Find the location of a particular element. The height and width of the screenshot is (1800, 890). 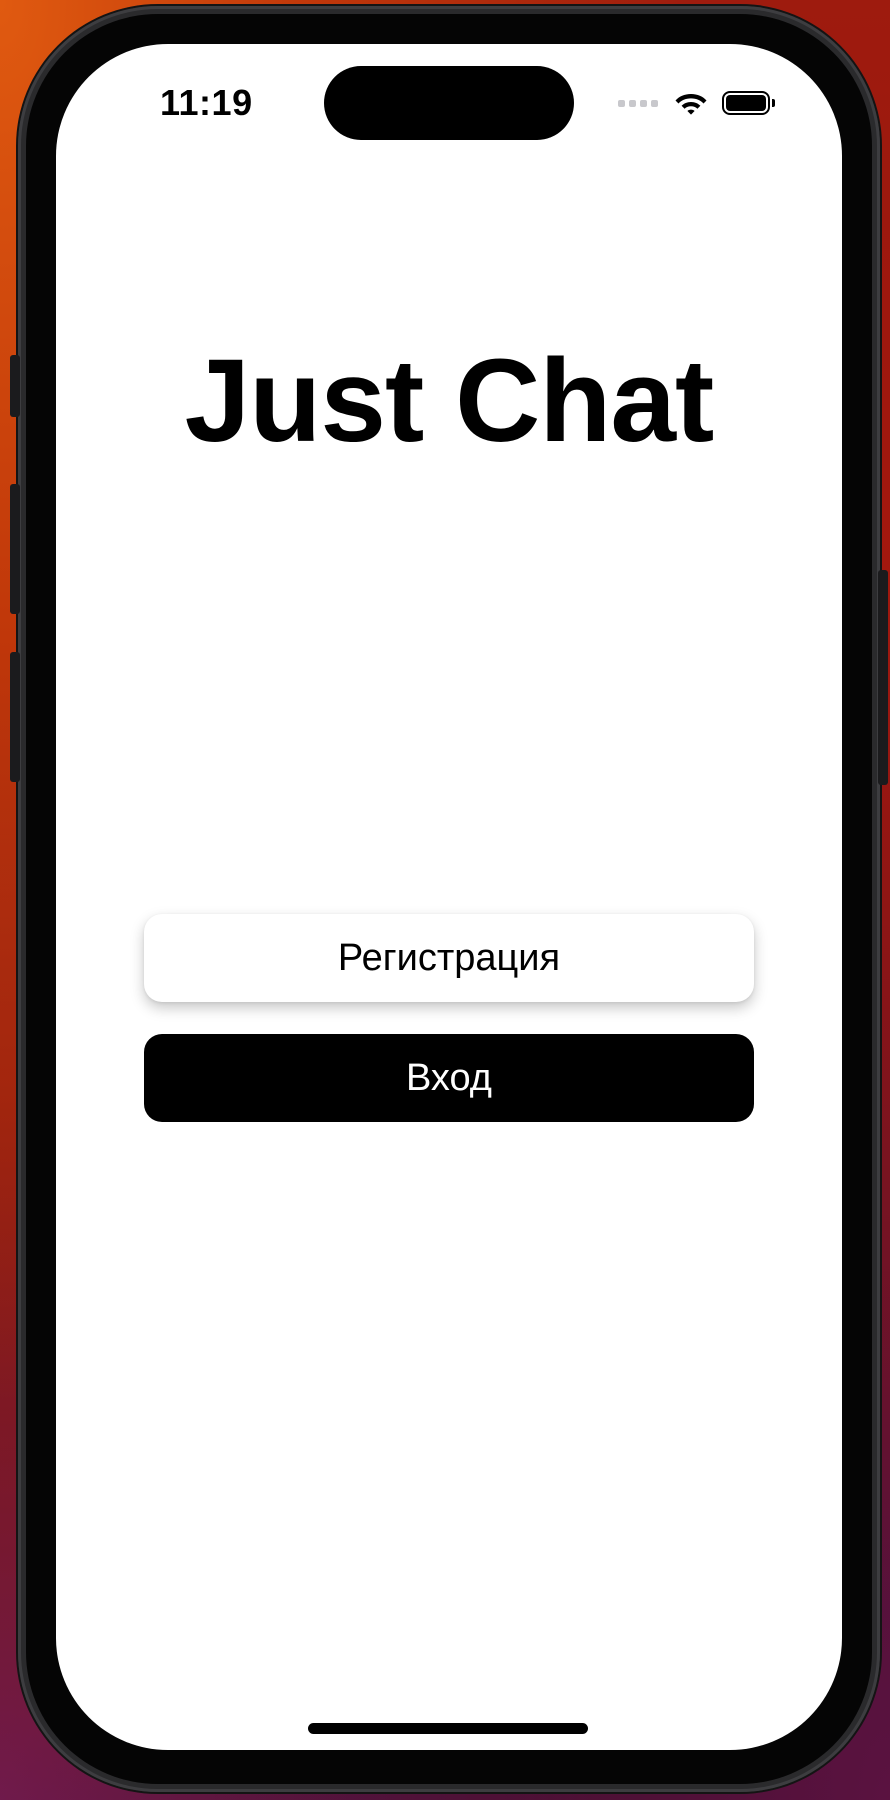

battery-icon is located at coordinates (748, 103).